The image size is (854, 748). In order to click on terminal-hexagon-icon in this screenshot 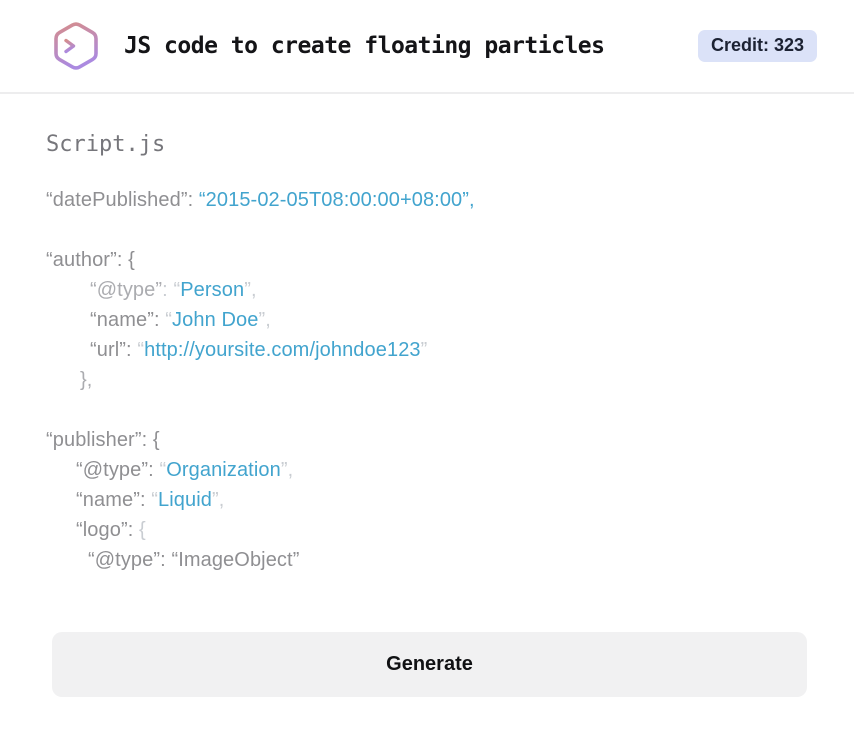, I will do `click(76, 46)`.